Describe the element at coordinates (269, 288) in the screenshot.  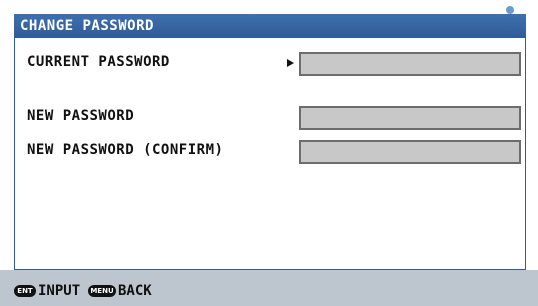
I see `soft-key-bar` at that location.